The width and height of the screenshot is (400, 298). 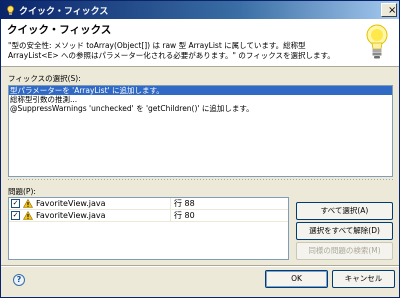 What do you see at coordinates (296, 279) in the screenshot?
I see `ok-button: OK` at bounding box center [296, 279].